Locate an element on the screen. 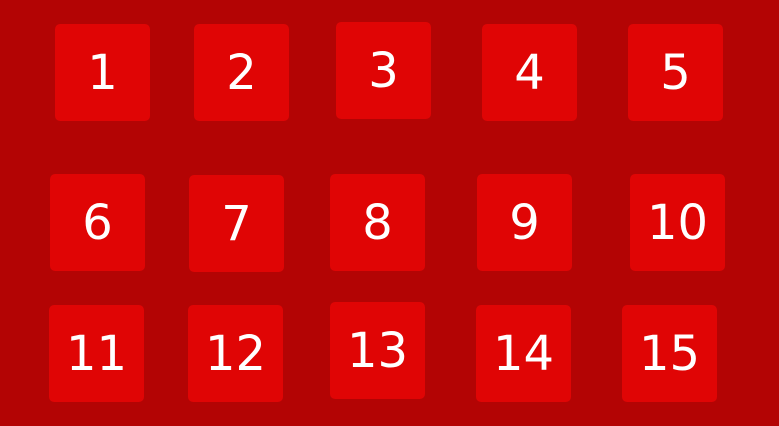 The width and height of the screenshot is (779, 426). tile-label: 5 is located at coordinates (675, 72).